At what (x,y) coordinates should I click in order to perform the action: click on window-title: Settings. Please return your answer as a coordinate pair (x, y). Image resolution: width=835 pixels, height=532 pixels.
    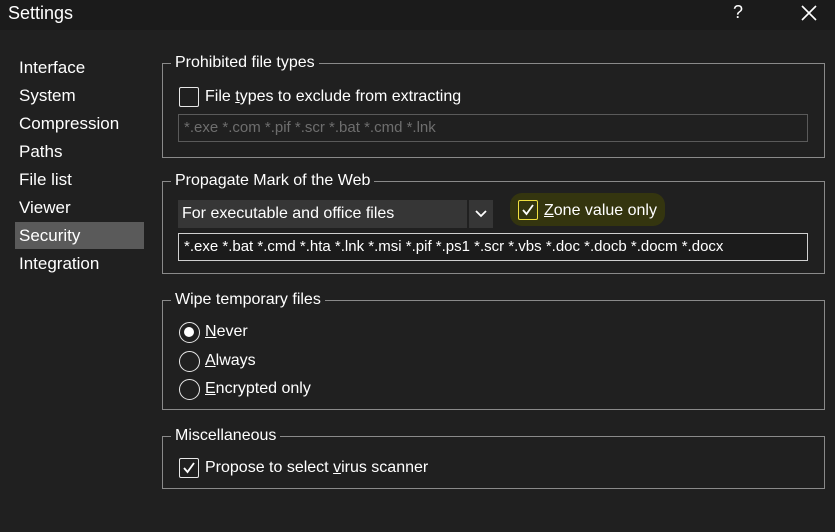
    Looking at the image, I should click on (41, 13).